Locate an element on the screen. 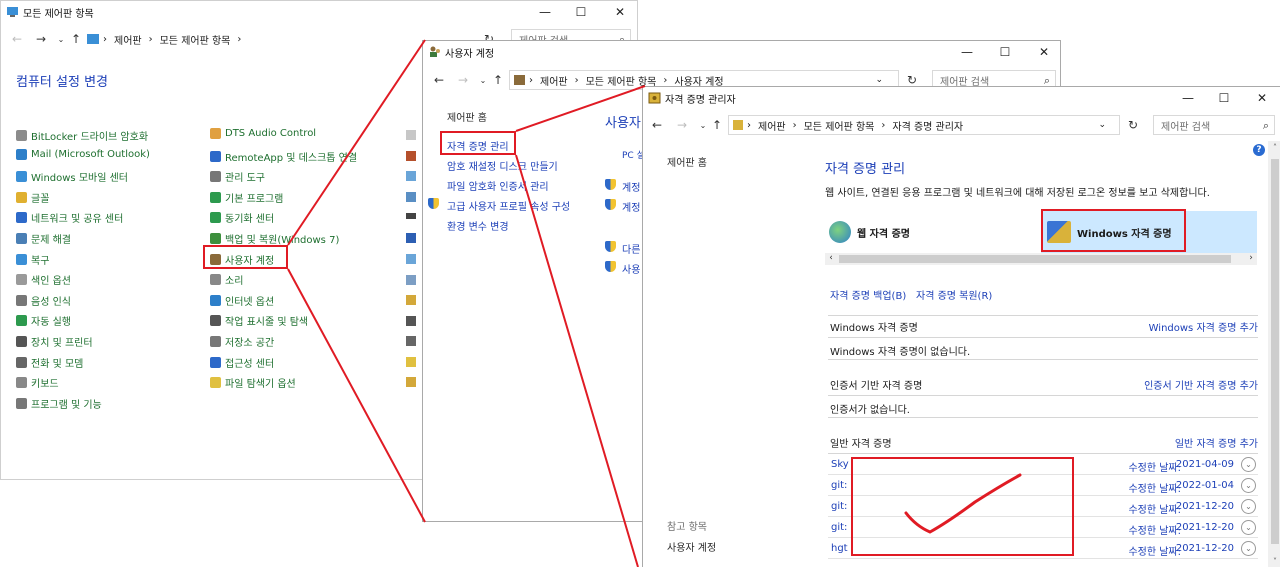 This screenshot has width=1280, height=567. chevron-right-icon: › is located at coordinates (239, 39).